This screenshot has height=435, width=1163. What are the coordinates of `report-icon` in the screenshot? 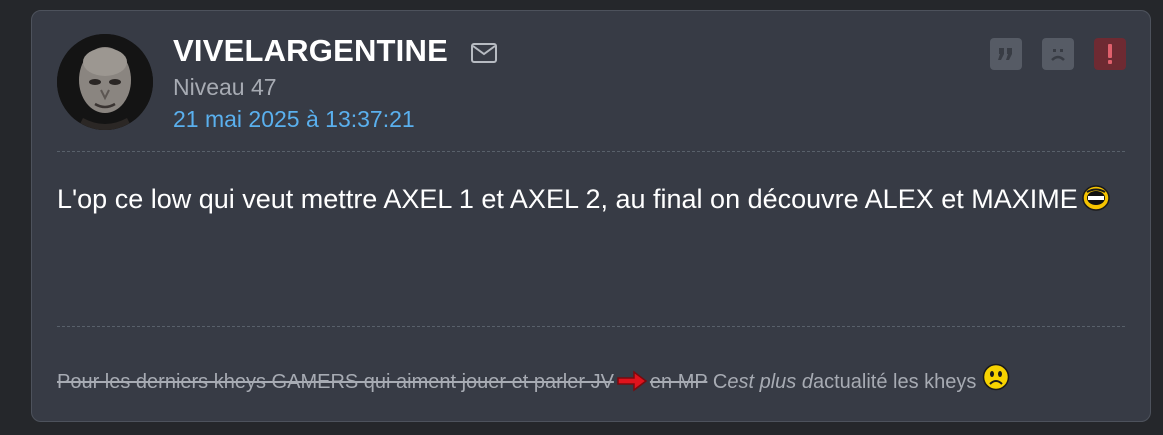 It's located at (1110, 54).